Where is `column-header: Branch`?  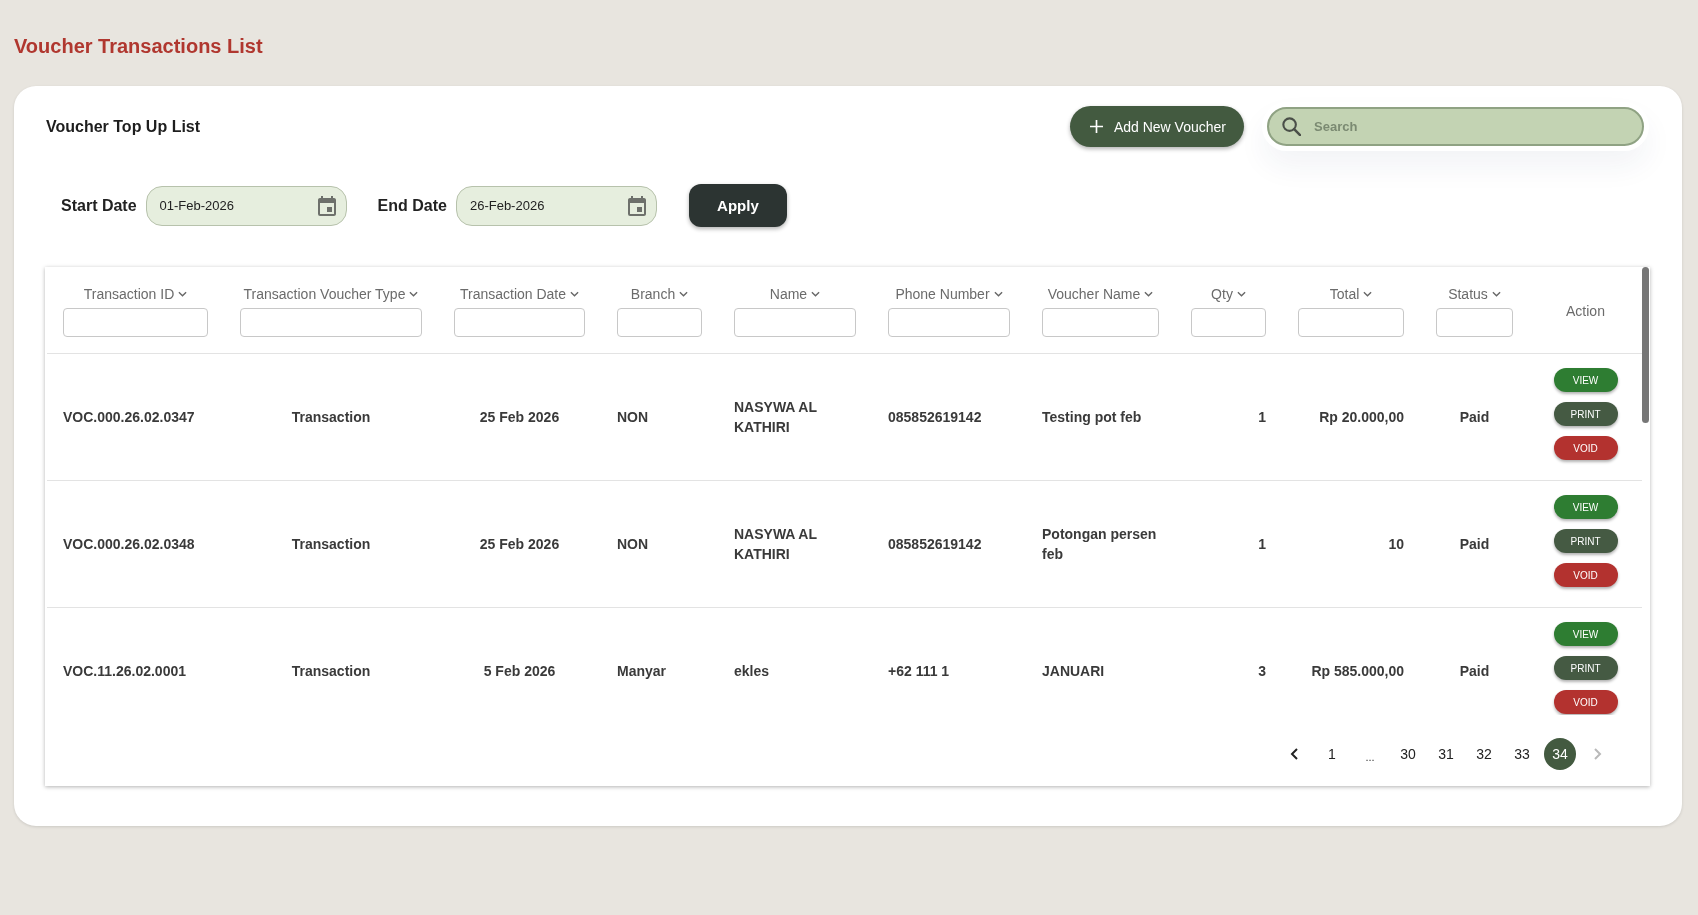 column-header: Branch is located at coordinates (653, 294).